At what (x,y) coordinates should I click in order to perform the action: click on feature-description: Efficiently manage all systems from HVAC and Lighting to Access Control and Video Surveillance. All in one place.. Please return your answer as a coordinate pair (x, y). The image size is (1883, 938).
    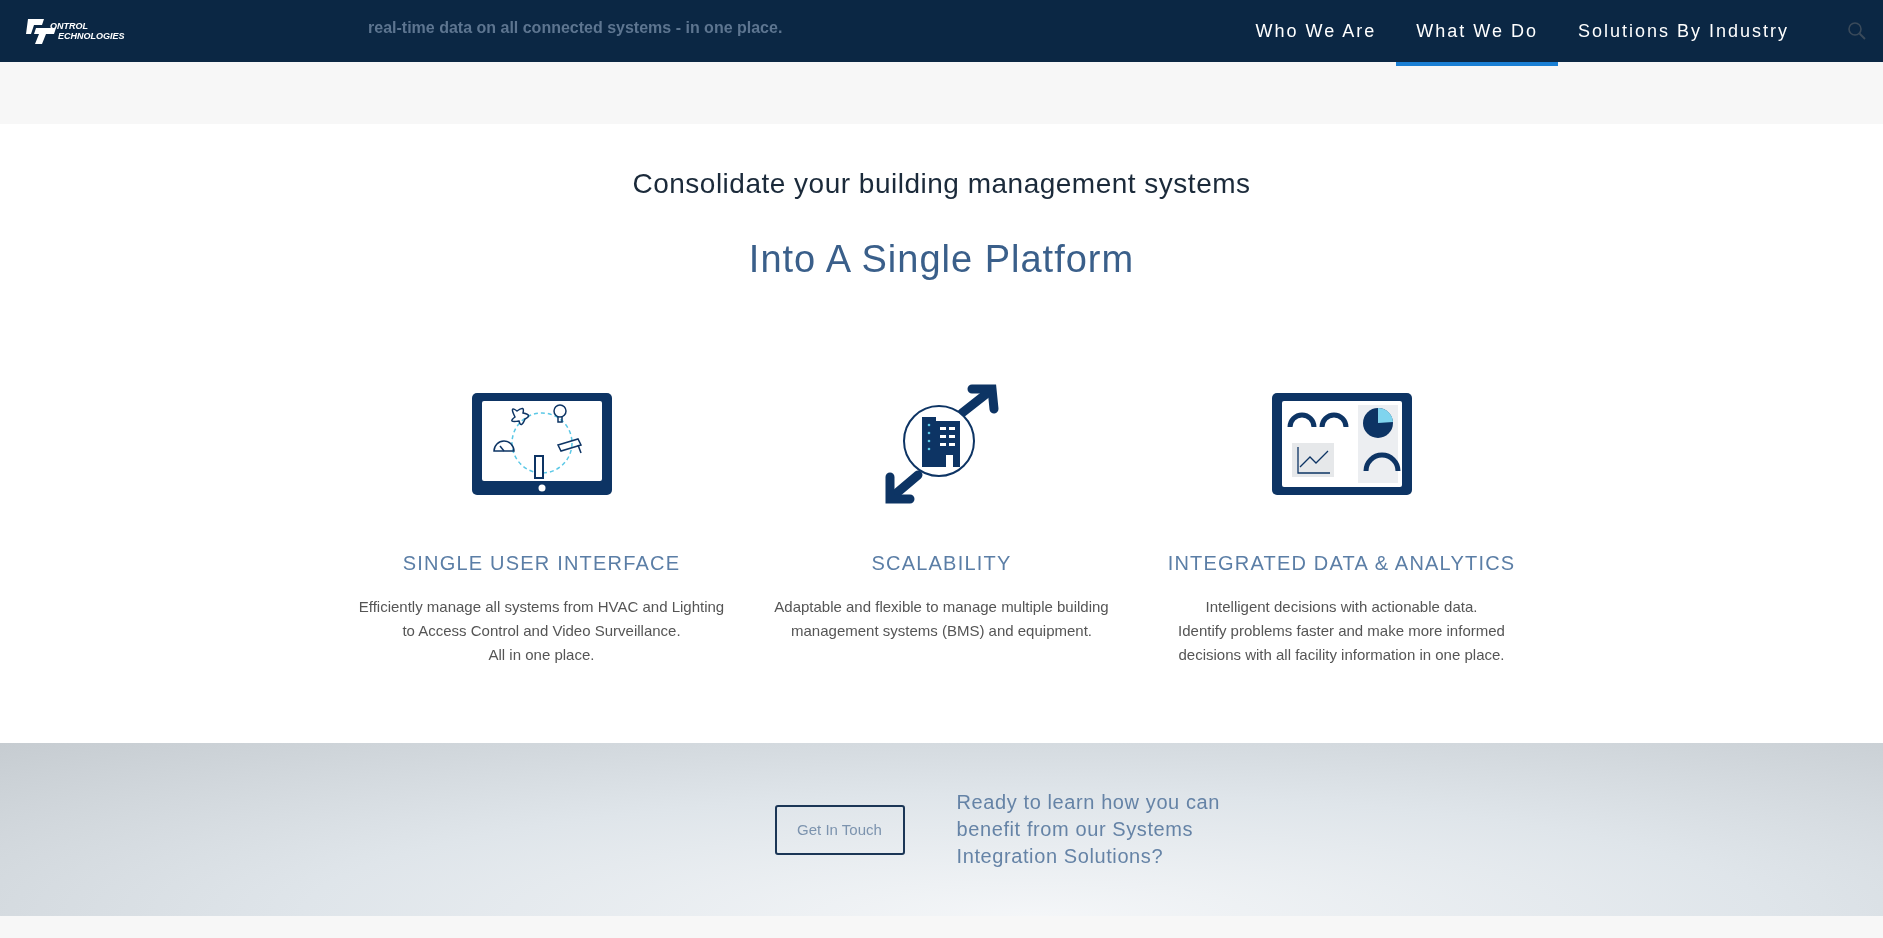
    Looking at the image, I should click on (541, 631).